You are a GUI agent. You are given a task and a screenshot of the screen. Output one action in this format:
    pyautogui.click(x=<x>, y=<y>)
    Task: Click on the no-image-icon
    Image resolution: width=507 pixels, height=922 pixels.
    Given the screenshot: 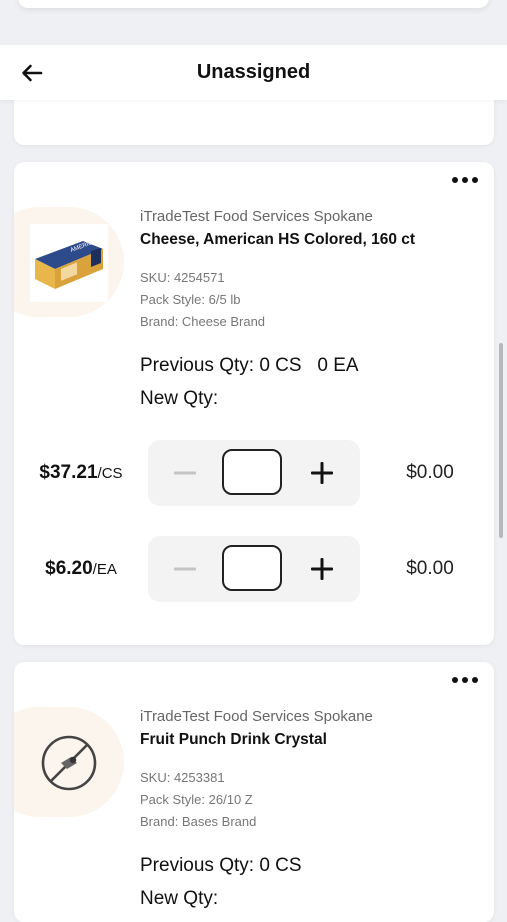 What is the action you would take?
    pyautogui.click(x=69, y=763)
    